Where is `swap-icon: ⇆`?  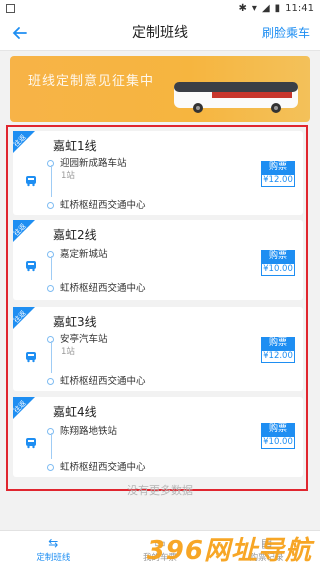 swap-icon: ⇆ is located at coordinates (53, 543).